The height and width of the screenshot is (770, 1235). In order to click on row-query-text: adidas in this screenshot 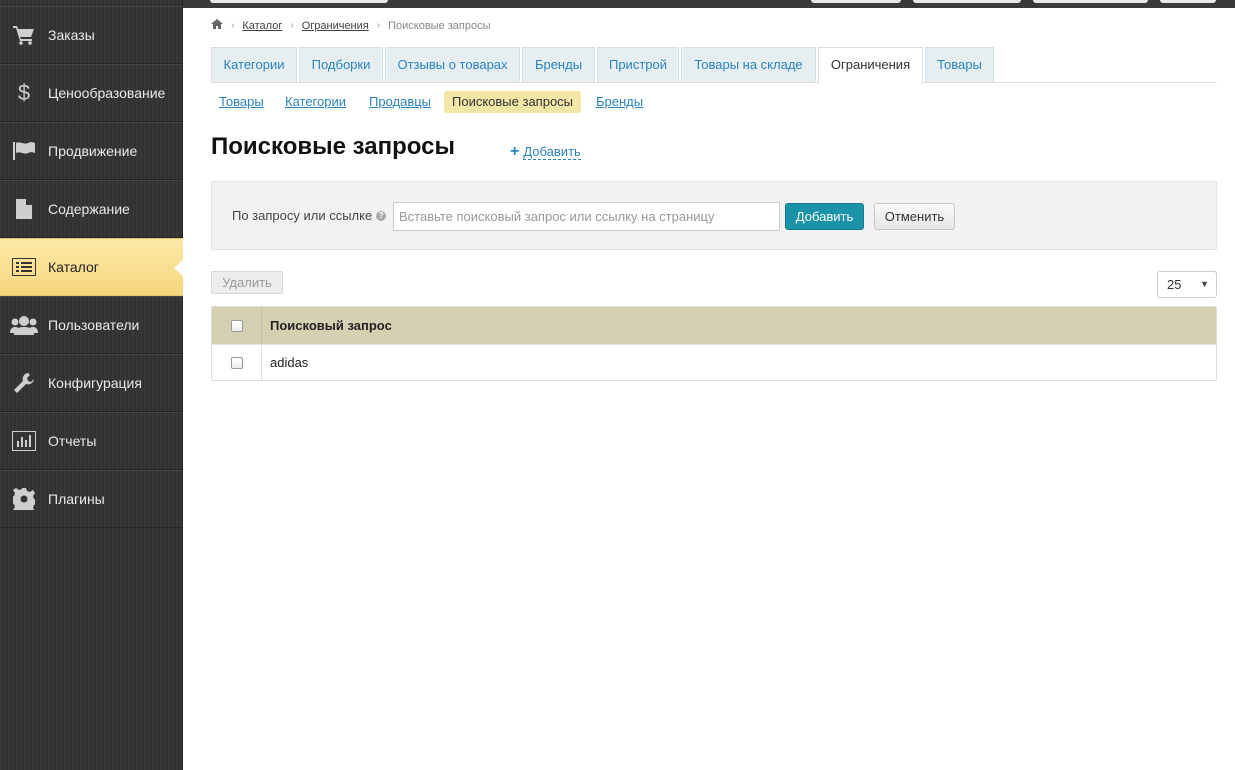, I will do `click(285, 362)`.